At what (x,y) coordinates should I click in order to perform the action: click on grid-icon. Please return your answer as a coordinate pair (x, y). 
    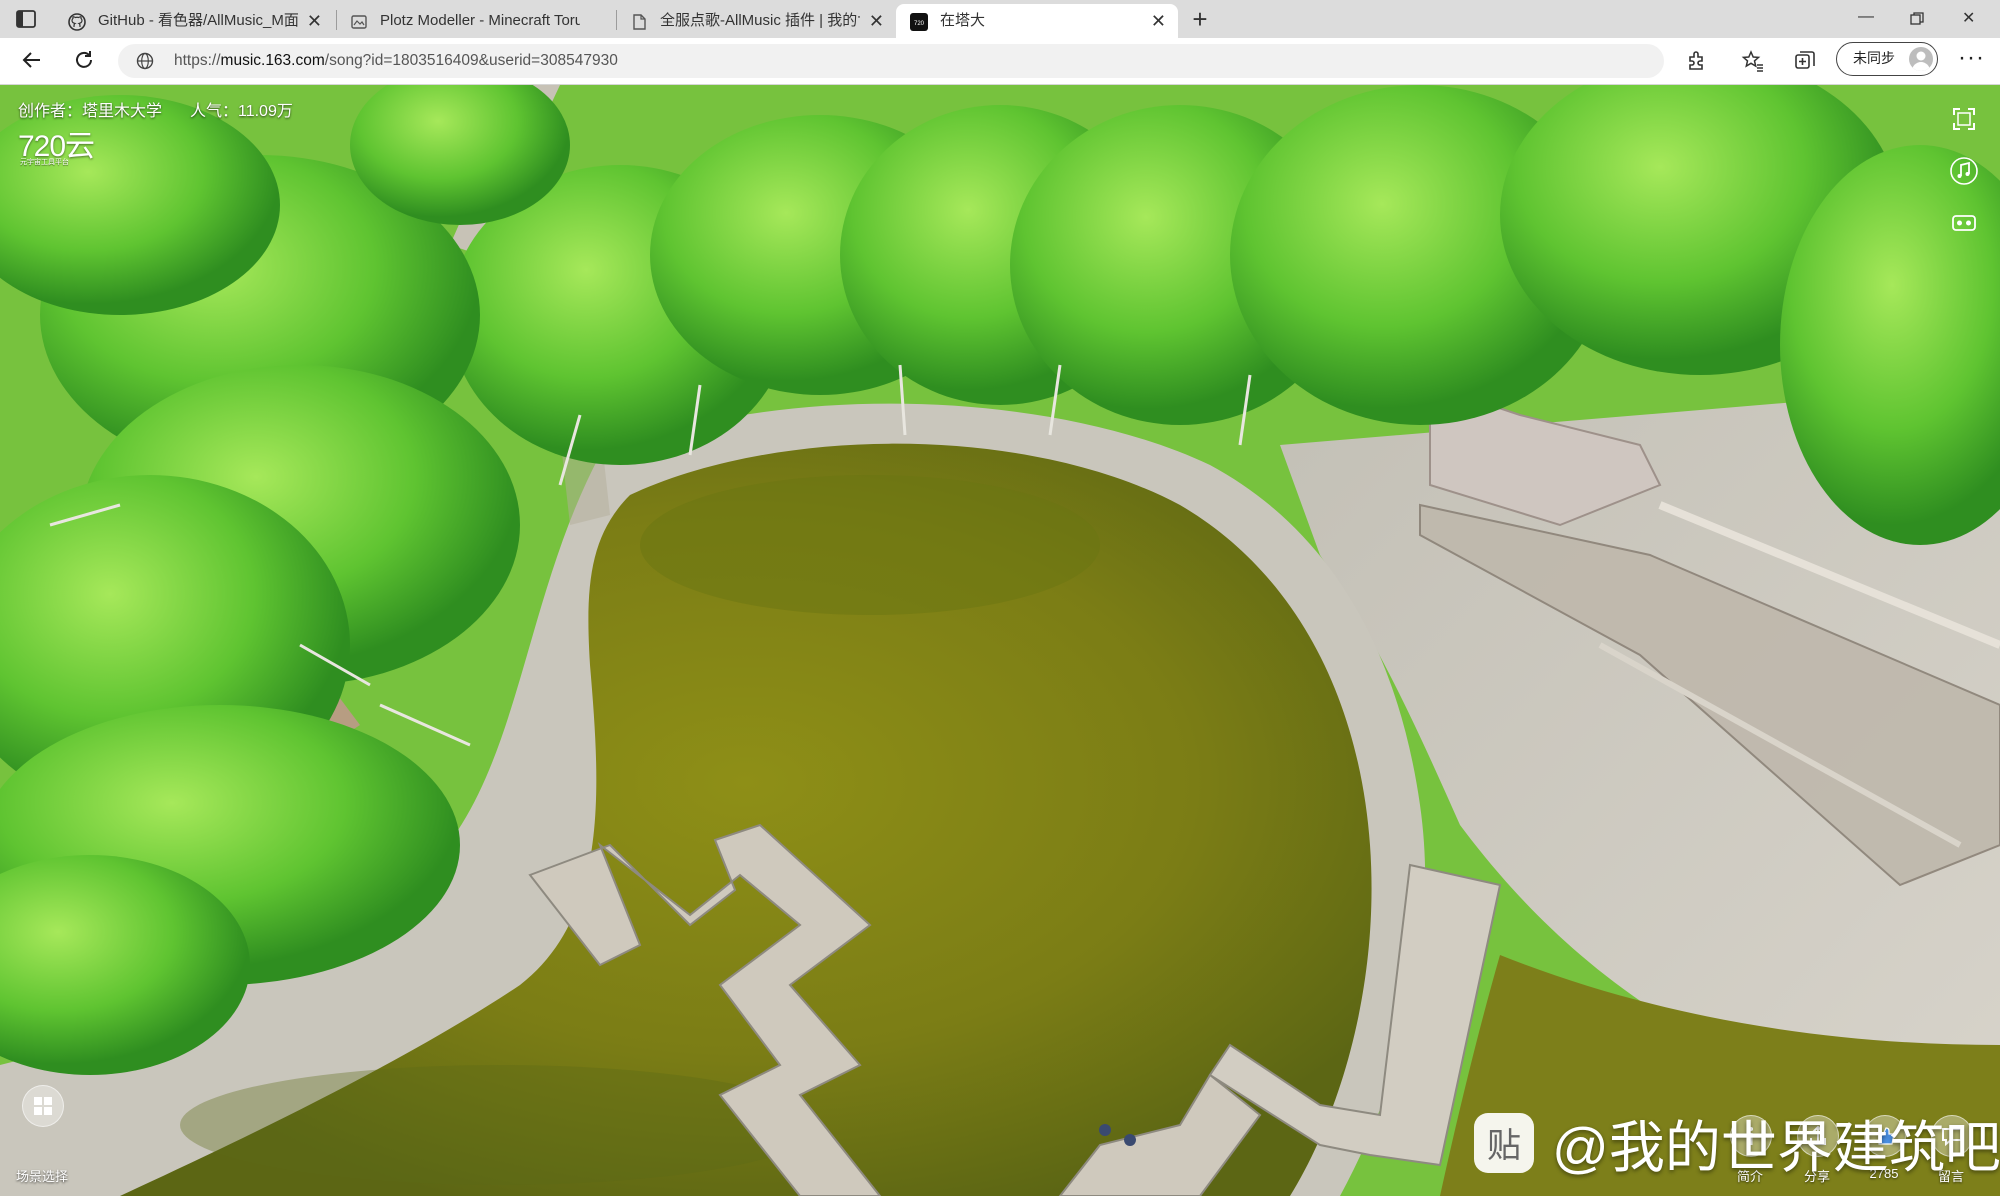
    Looking at the image, I should click on (43, 1106).